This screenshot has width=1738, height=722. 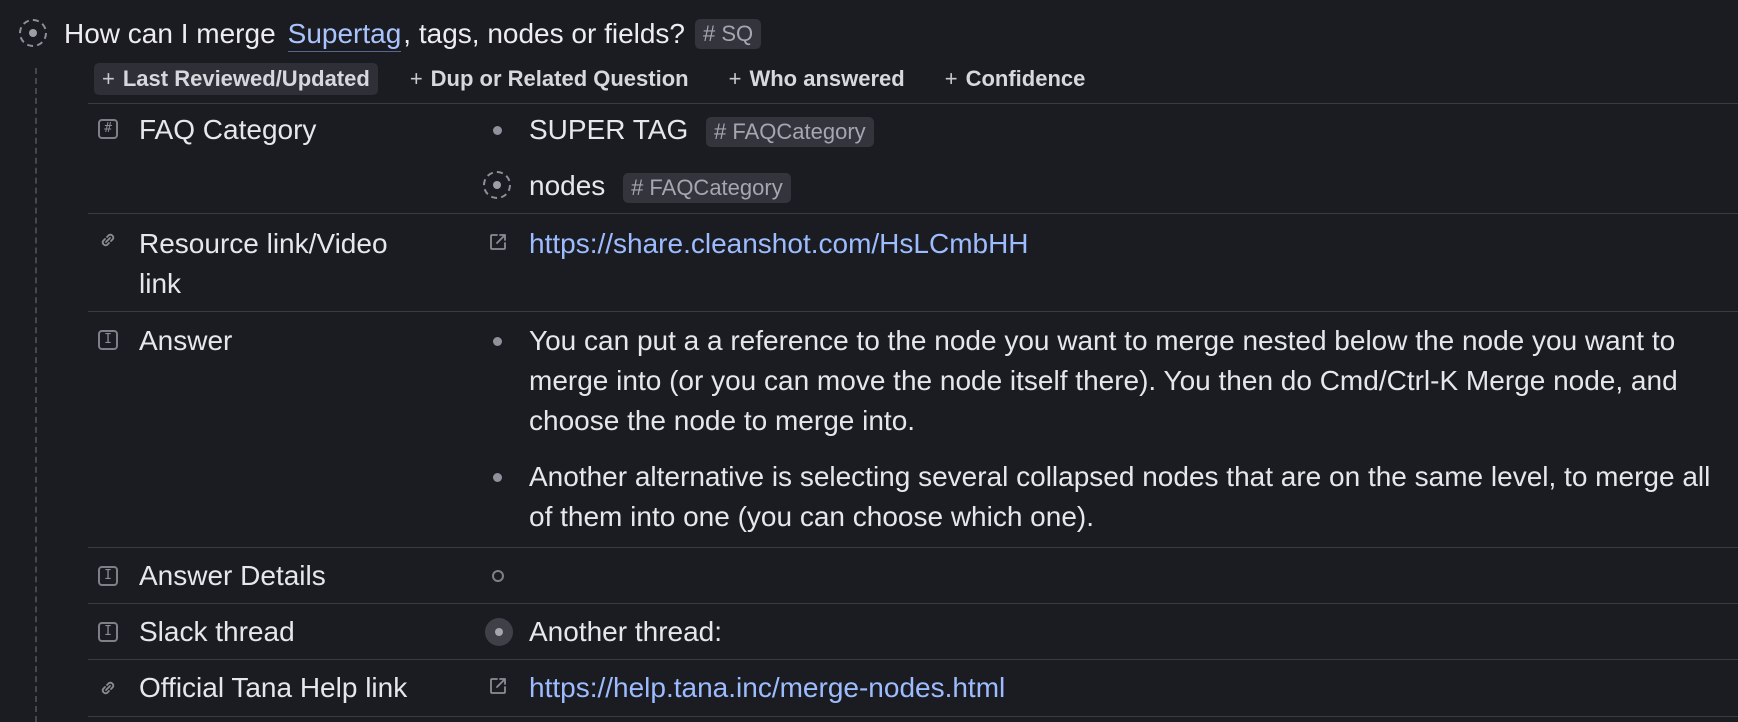 I want to click on field-value: https://share.cleanshot.com/HsLCmbHH, so click(x=1110, y=244).